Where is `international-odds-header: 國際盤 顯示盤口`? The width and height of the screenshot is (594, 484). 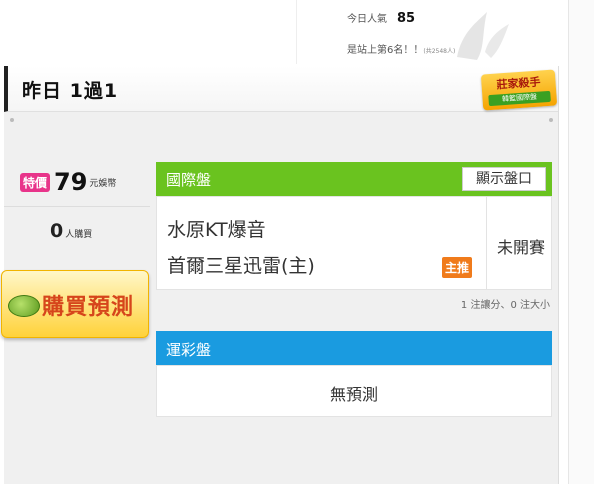 international-odds-header: 國際盤 顯示盤口 is located at coordinates (354, 179).